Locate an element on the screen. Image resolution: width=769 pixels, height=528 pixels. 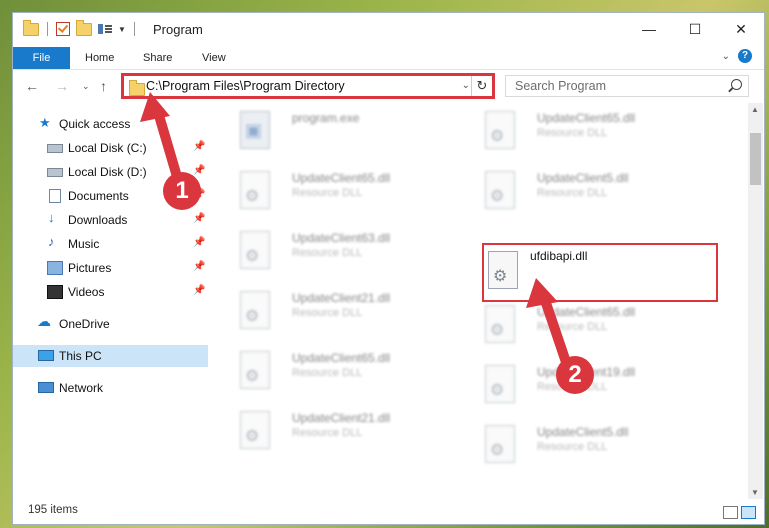
maximize-button: ☐ is located at coordinates (695, 29).